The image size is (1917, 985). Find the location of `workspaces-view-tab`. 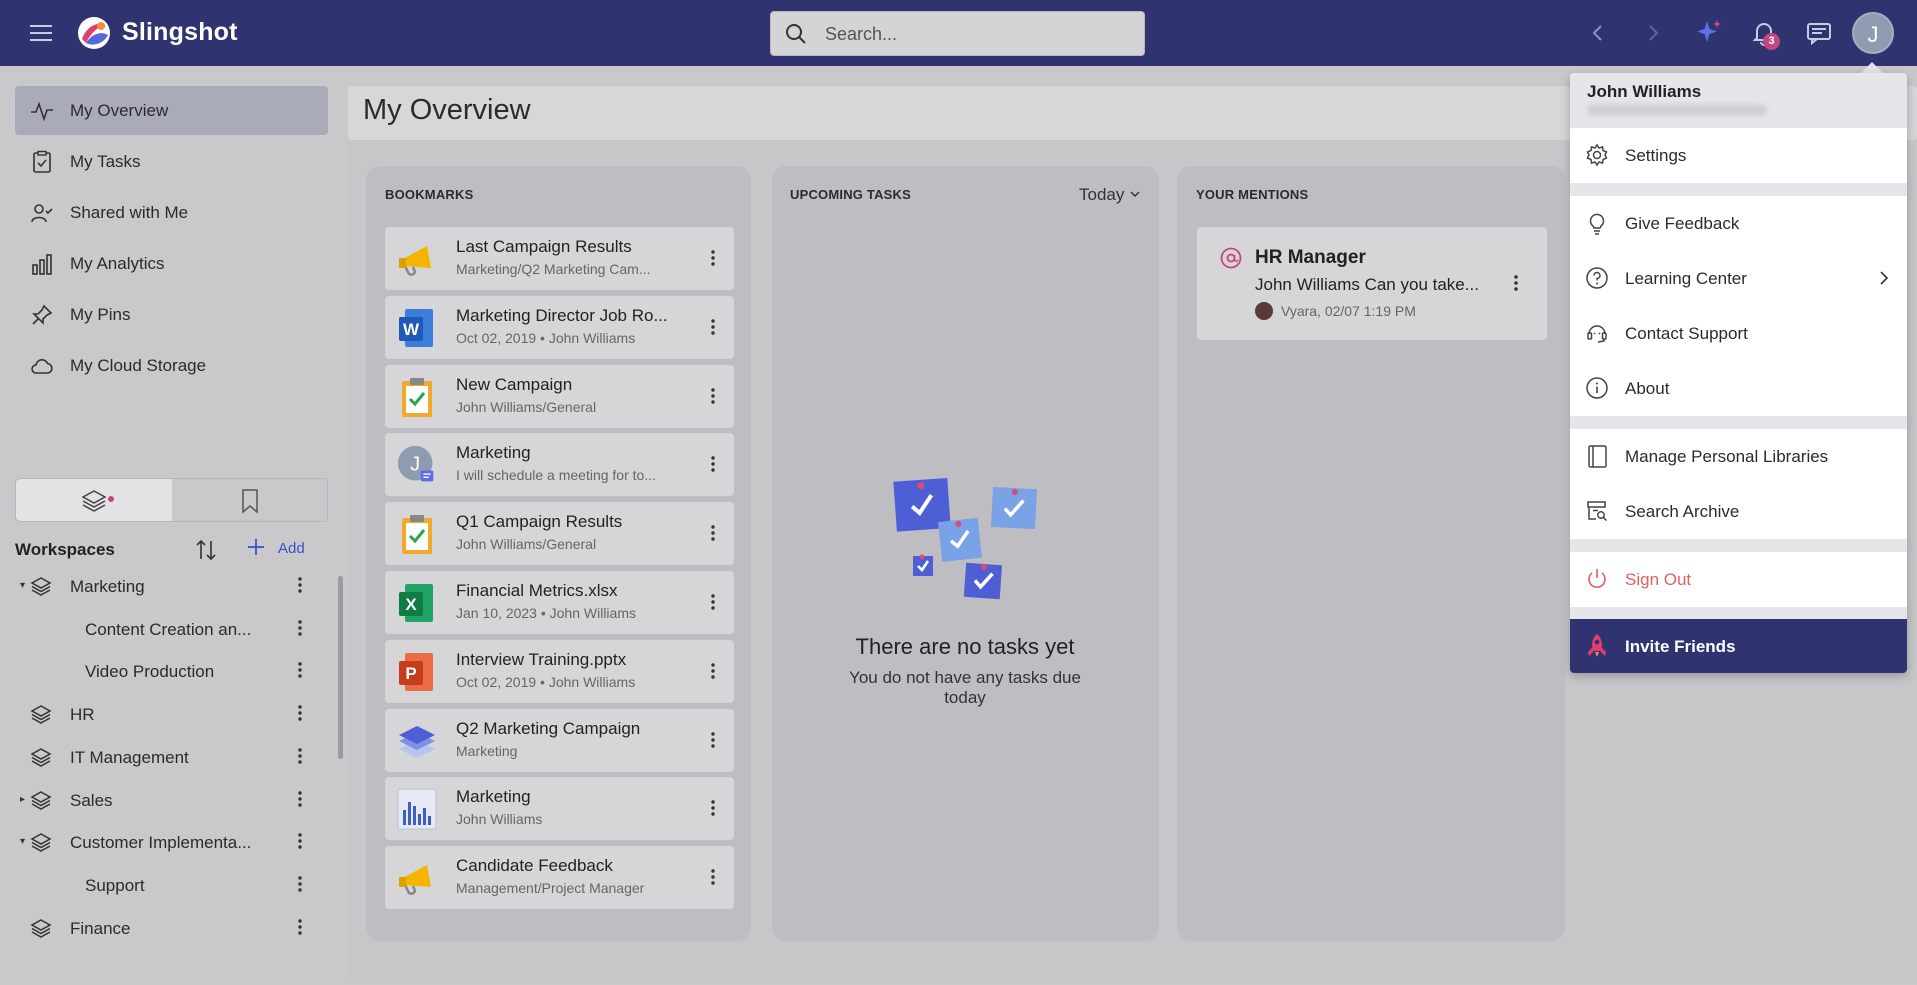

workspaces-view-tab is located at coordinates (94, 500).